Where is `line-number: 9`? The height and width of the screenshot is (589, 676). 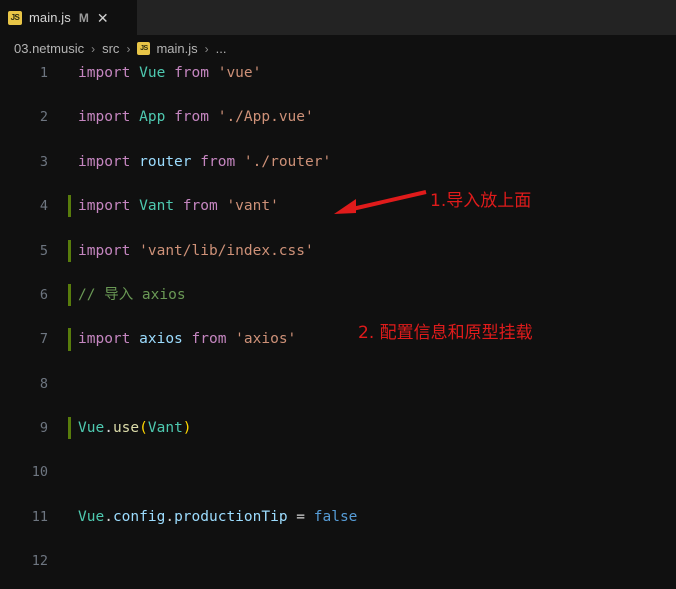 line-number: 9 is located at coordinates (43, 428).